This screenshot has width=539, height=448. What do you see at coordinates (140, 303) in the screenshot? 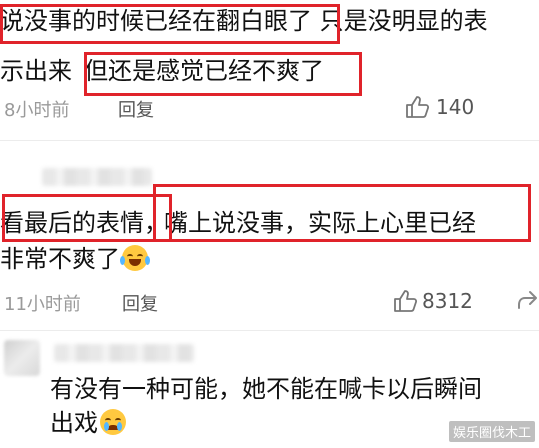
I see `comment-2-reply-button: 回复` at bounding box center [140, 303].